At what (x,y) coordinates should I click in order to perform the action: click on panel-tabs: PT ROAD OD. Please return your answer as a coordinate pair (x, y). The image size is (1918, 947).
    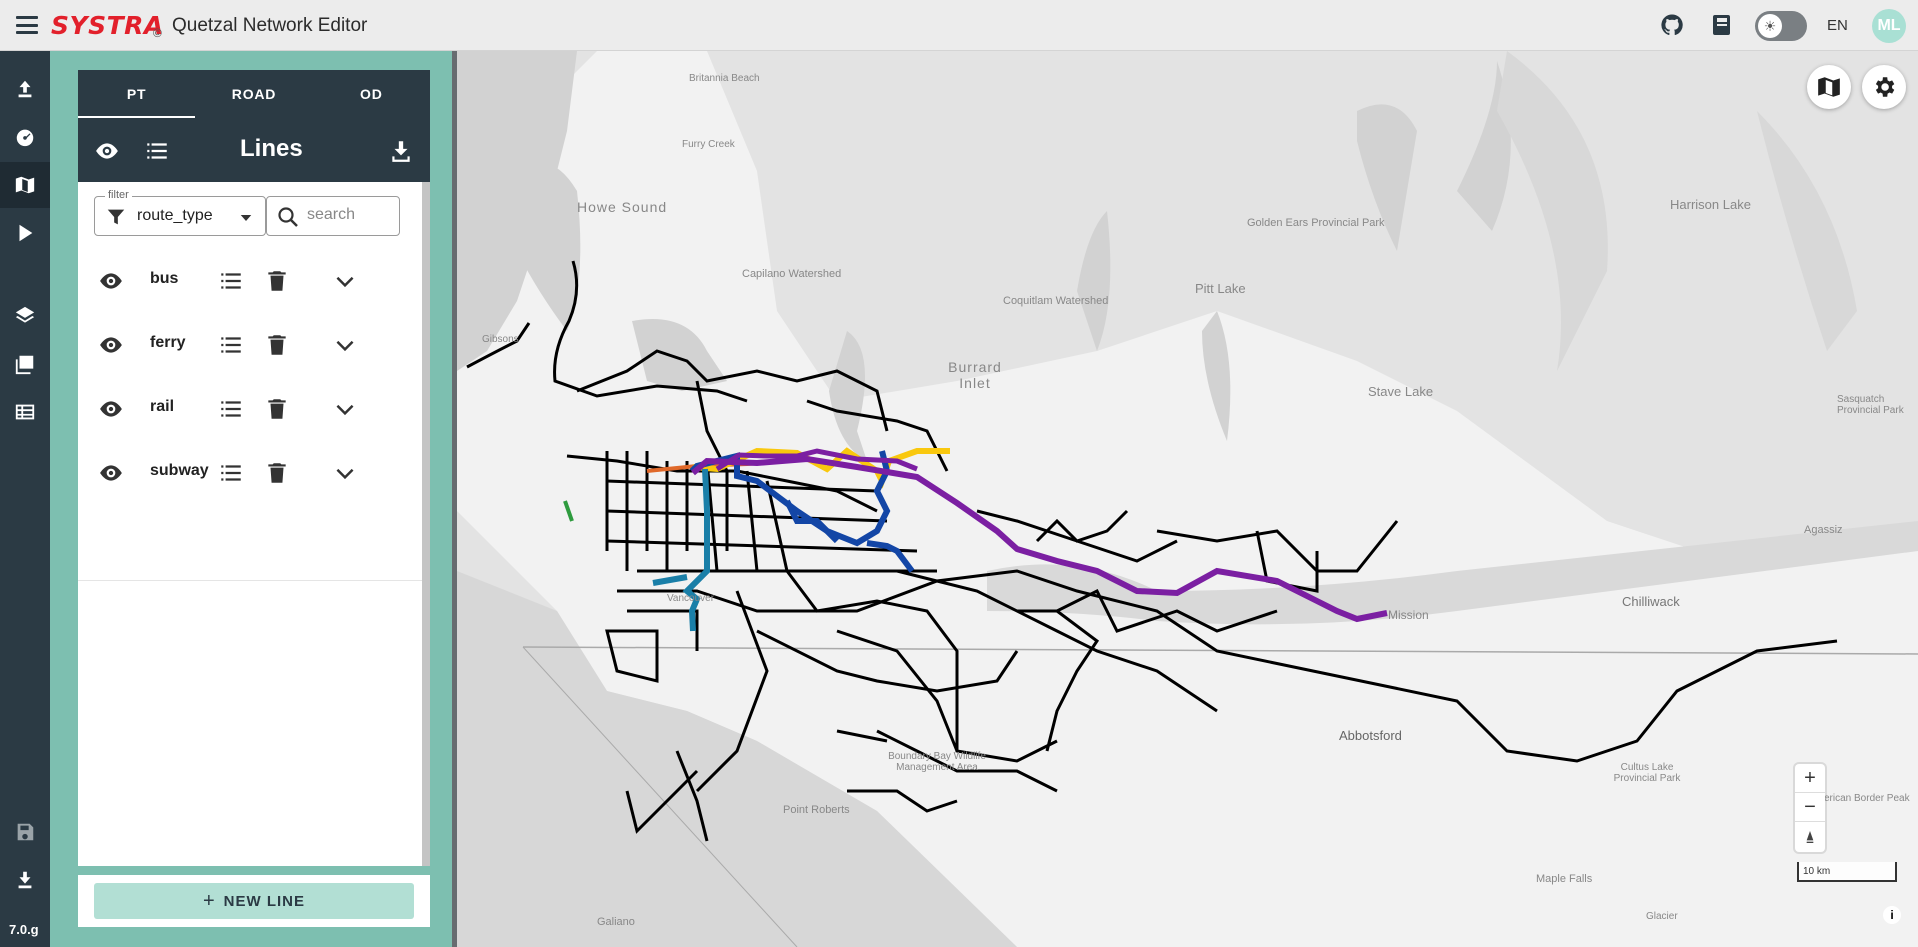
    Looking at the image, I should click on (254, 94).